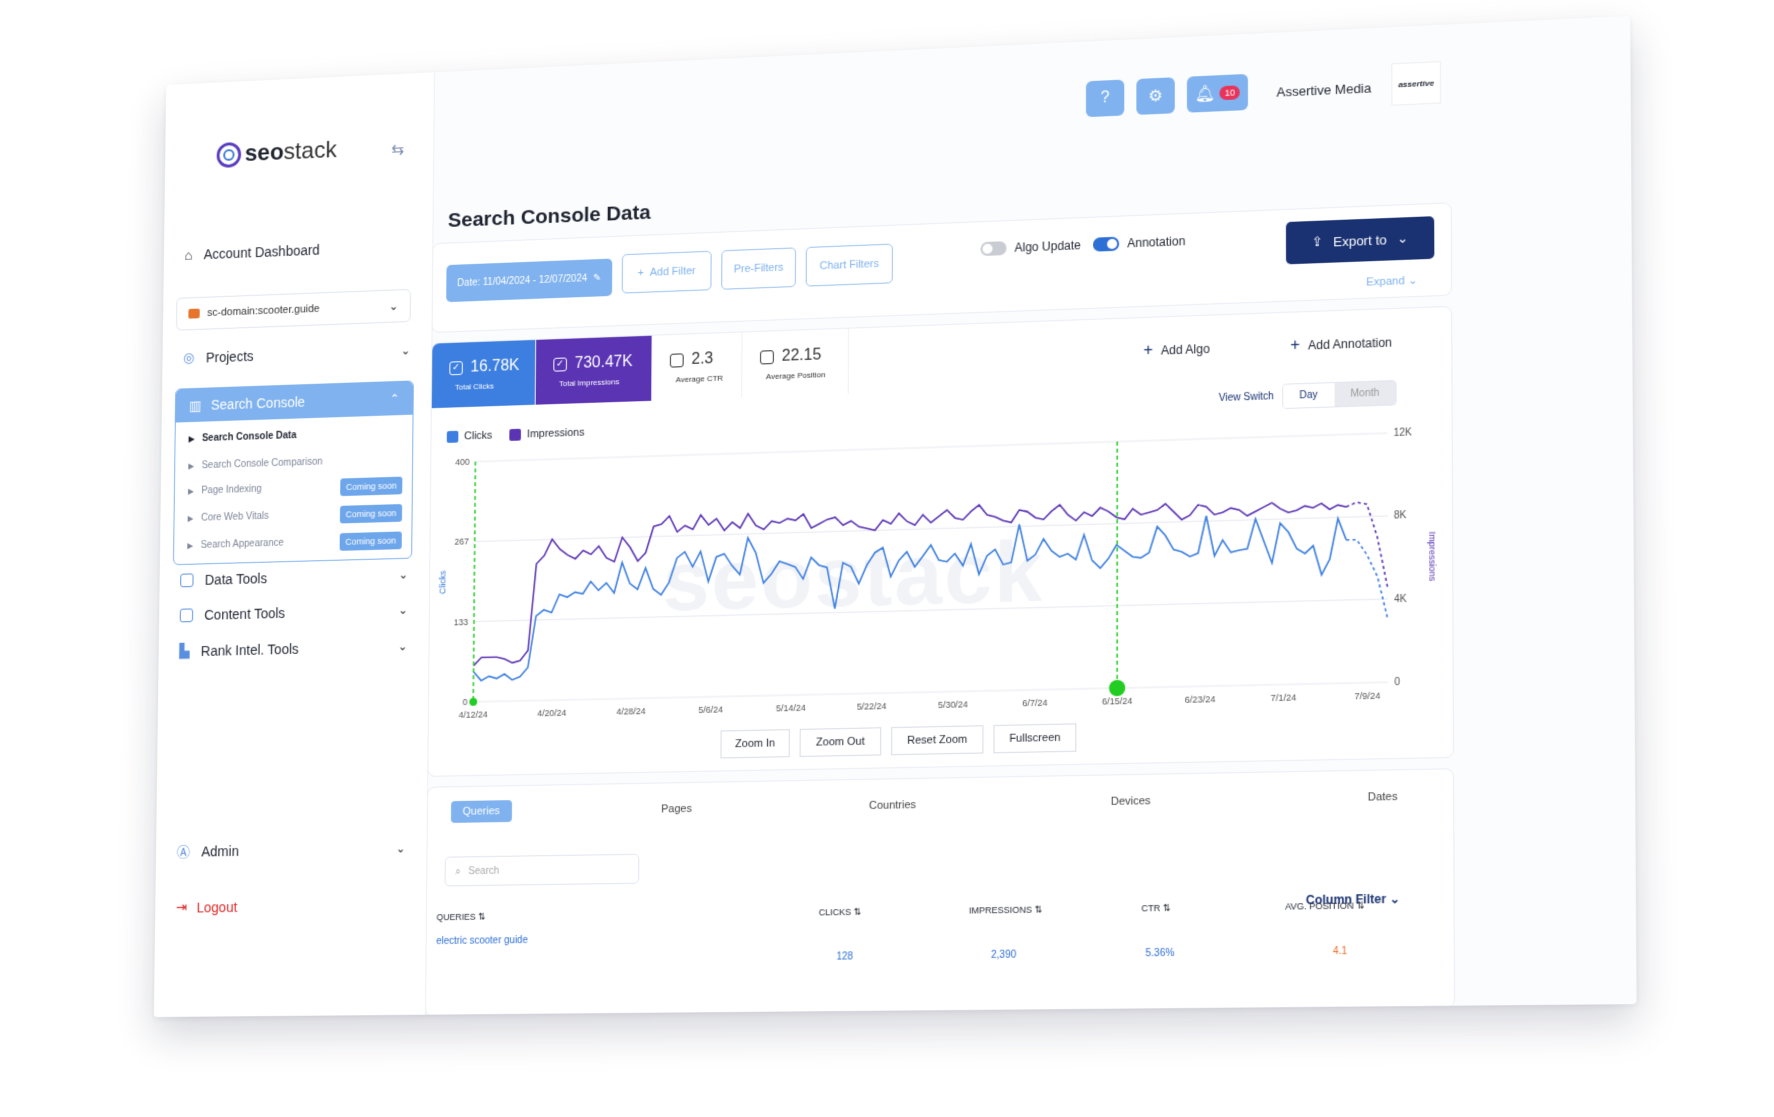 This screenshot has height=1117, width=1774. Describe the element at coordinates (1308, 395) in the screenshot. I see `view-day-button: Day` at that location.